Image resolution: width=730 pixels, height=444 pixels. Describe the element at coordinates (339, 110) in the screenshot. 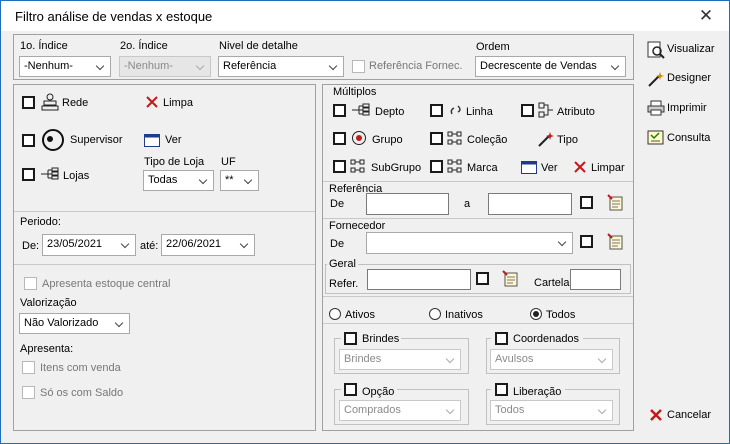

I see `depto-checkbox` at that location.